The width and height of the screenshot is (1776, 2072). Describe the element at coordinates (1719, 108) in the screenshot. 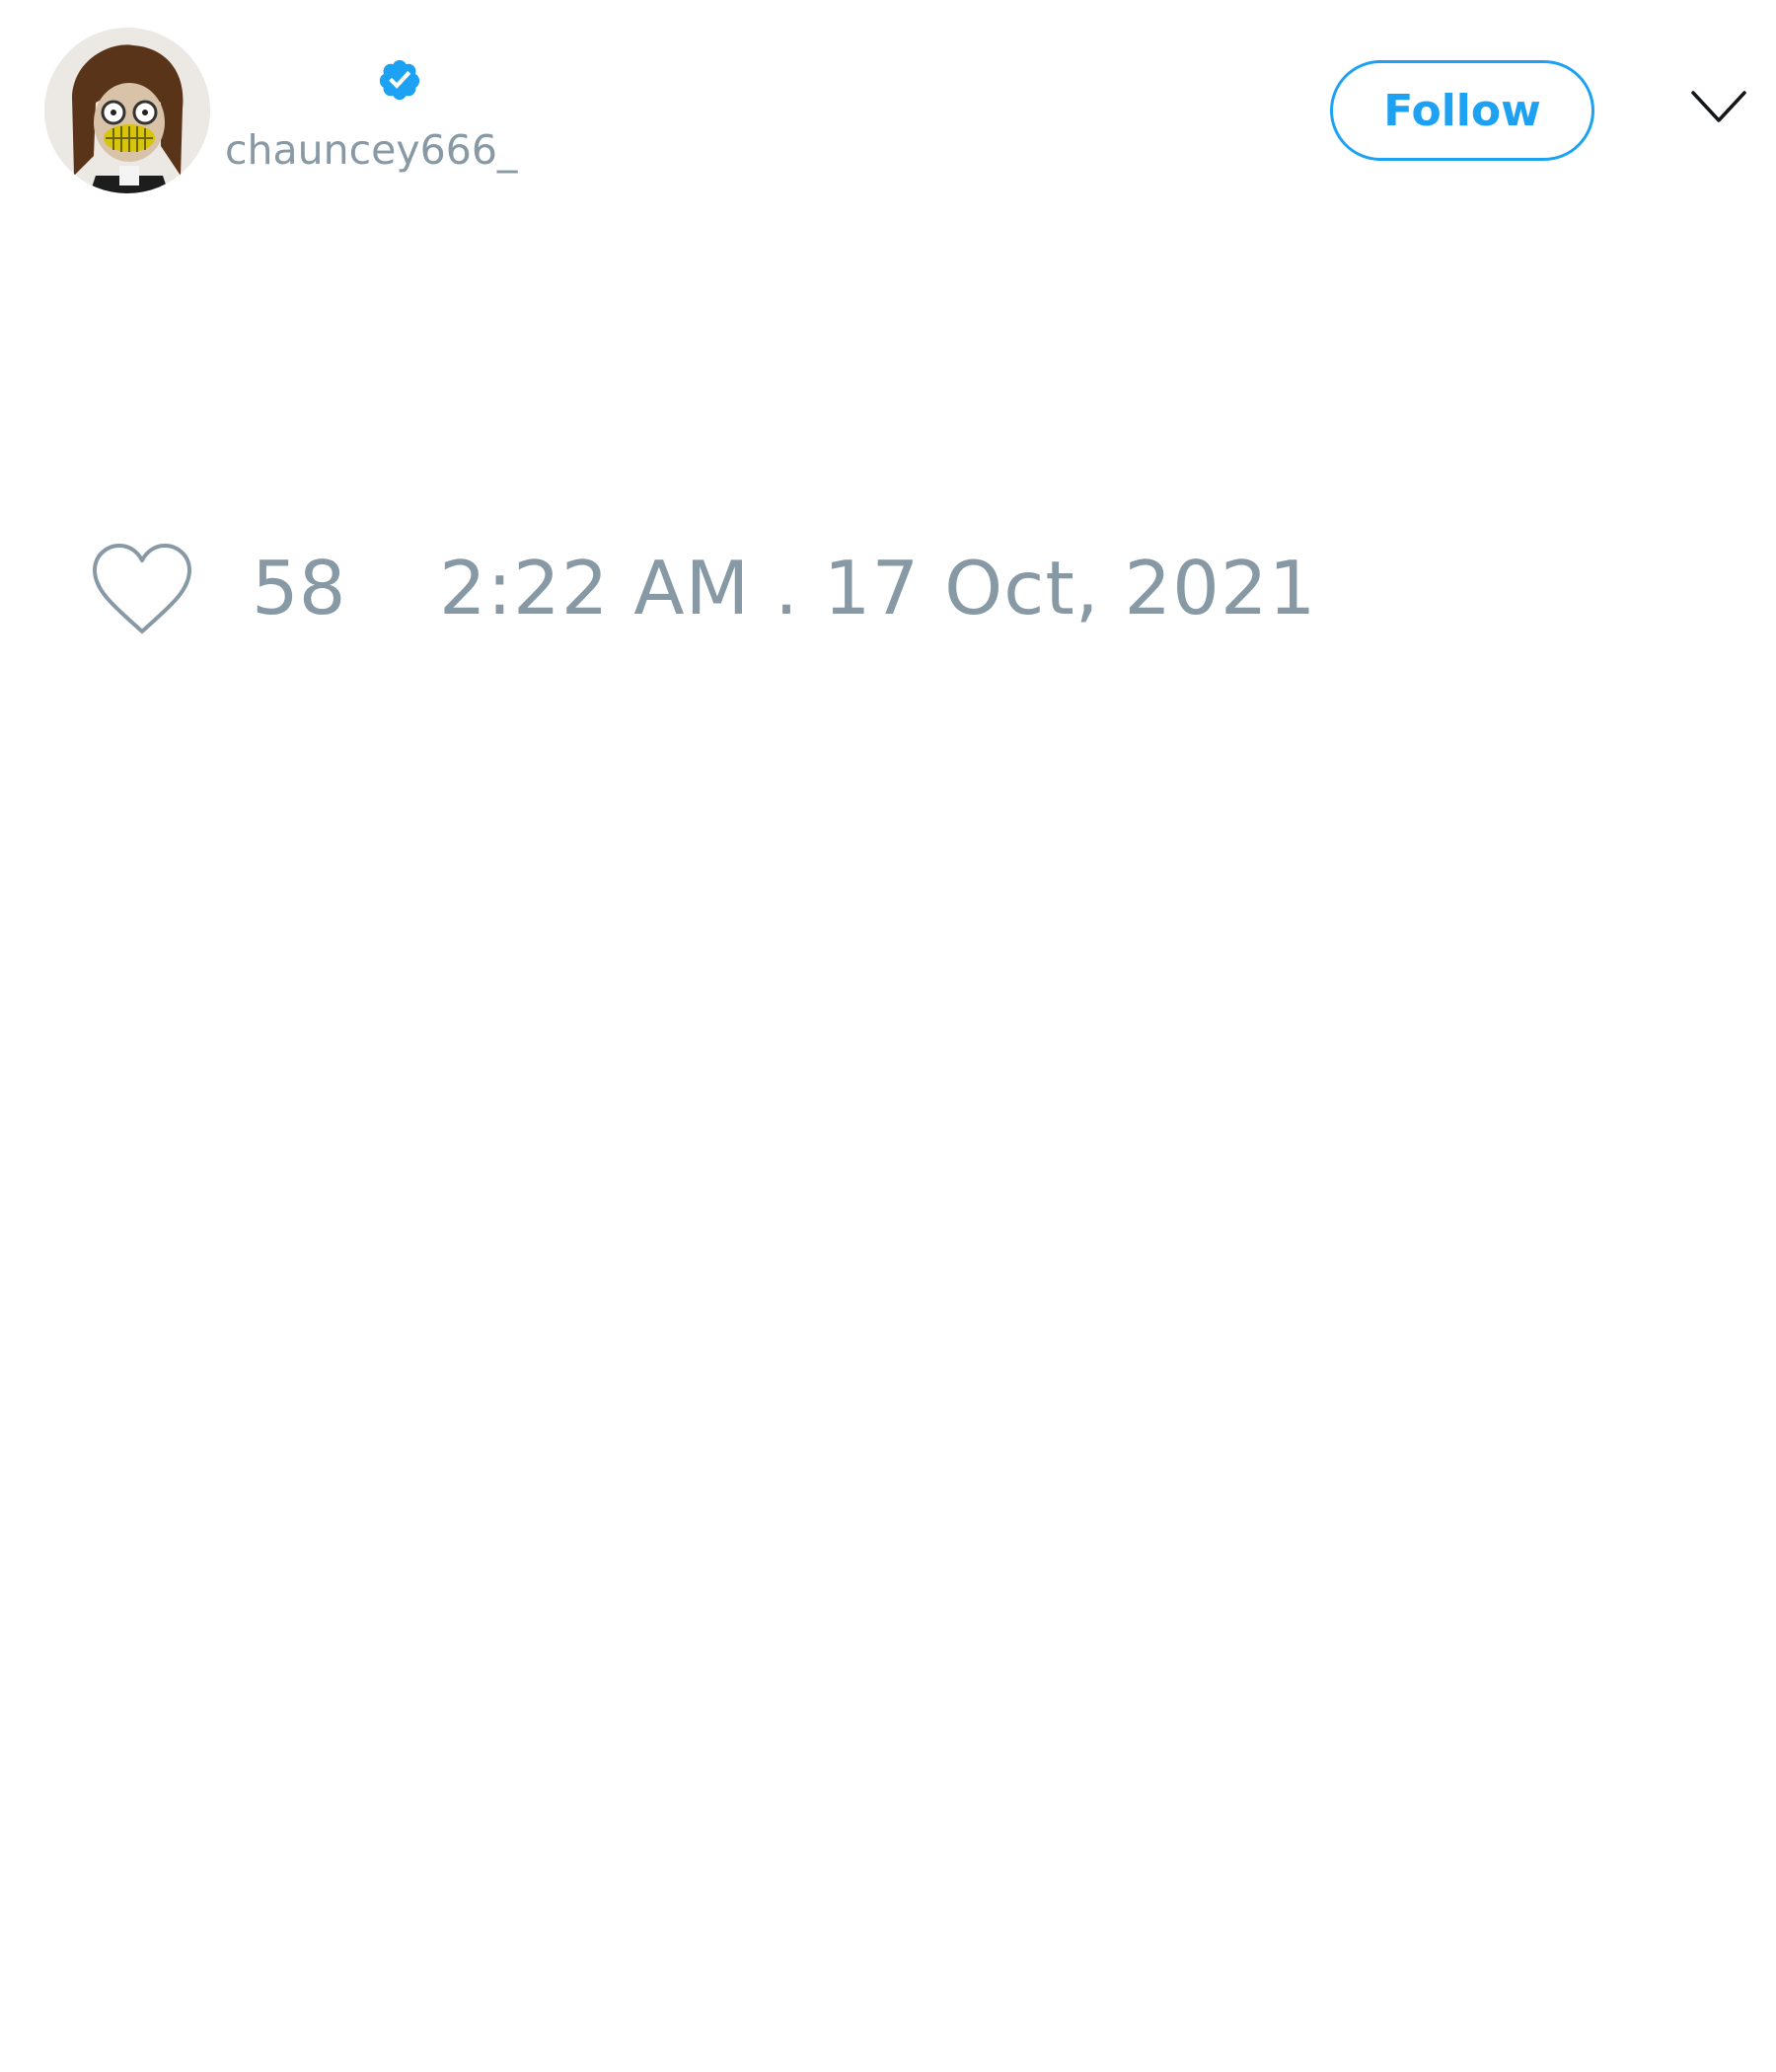

I see `chevron-down-icon` at that location.